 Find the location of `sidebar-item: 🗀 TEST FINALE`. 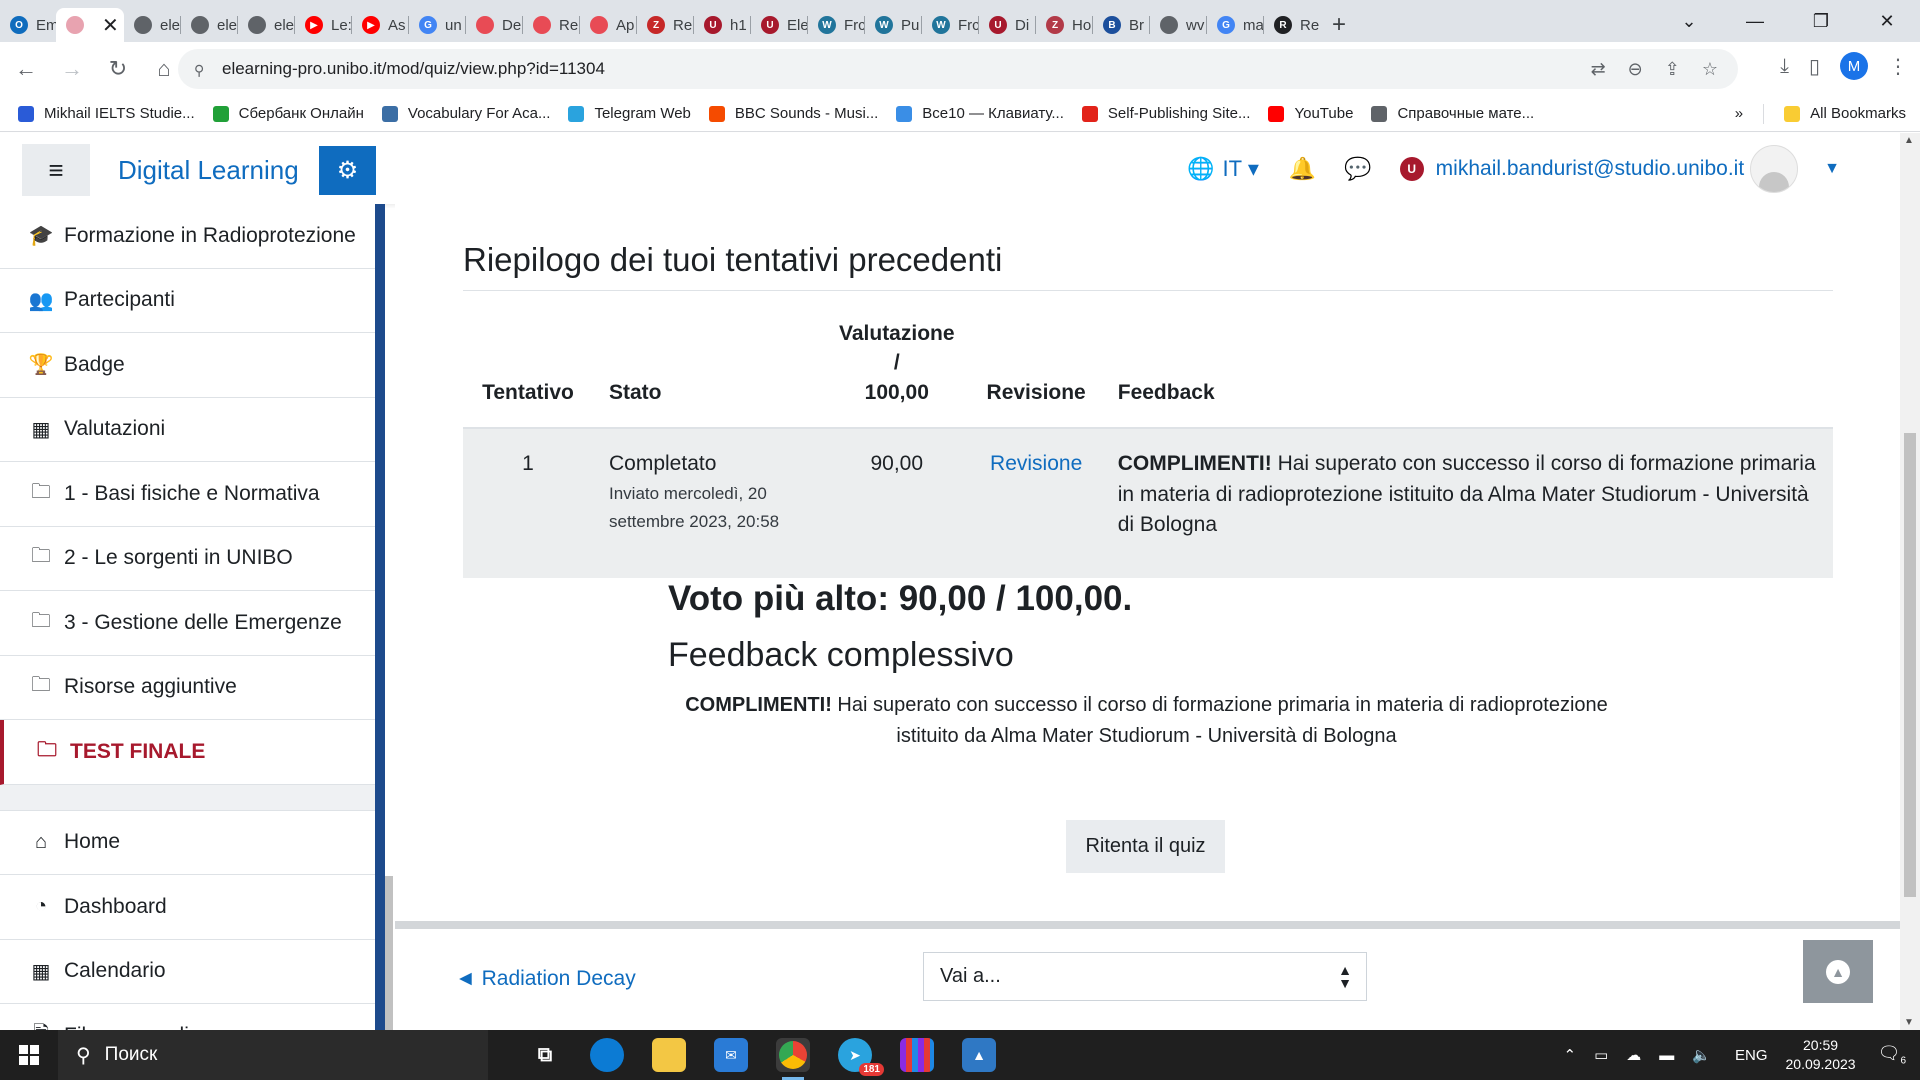

sidebar-item: 🗀 TEST FINALE is located at coordinates (187, 752).